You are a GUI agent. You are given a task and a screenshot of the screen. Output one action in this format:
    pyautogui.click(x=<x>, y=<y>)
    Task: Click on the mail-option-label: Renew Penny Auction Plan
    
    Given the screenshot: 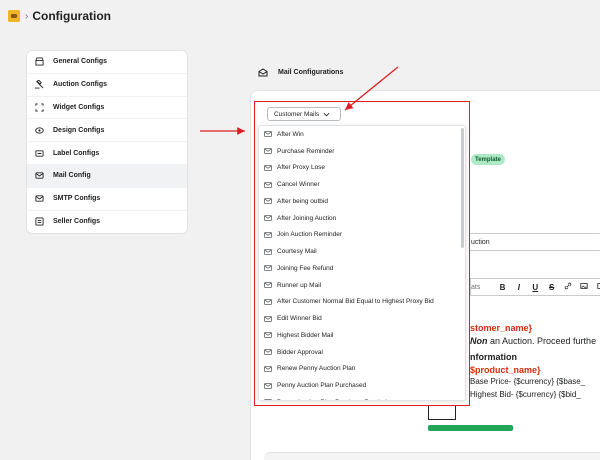 What is the action you would take?
    pyautogui.click(x=316, y=369)
    